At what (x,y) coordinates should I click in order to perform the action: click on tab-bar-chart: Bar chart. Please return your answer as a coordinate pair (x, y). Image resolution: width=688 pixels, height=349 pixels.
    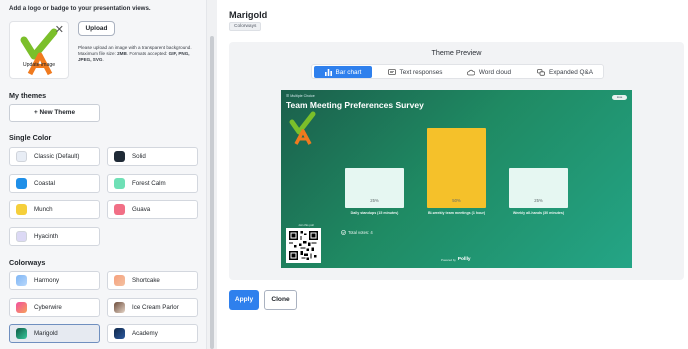
    Looking at the image, I should click on (343, 72).